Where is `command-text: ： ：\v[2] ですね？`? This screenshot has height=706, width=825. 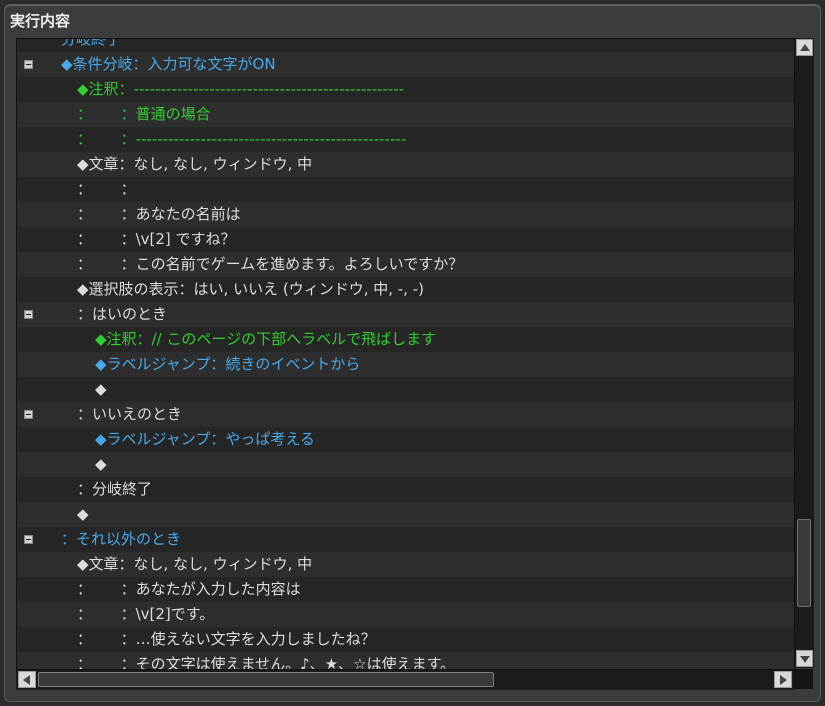 command-text: ： ：\v[2] ですね？ is located at coordinates (156, 239).